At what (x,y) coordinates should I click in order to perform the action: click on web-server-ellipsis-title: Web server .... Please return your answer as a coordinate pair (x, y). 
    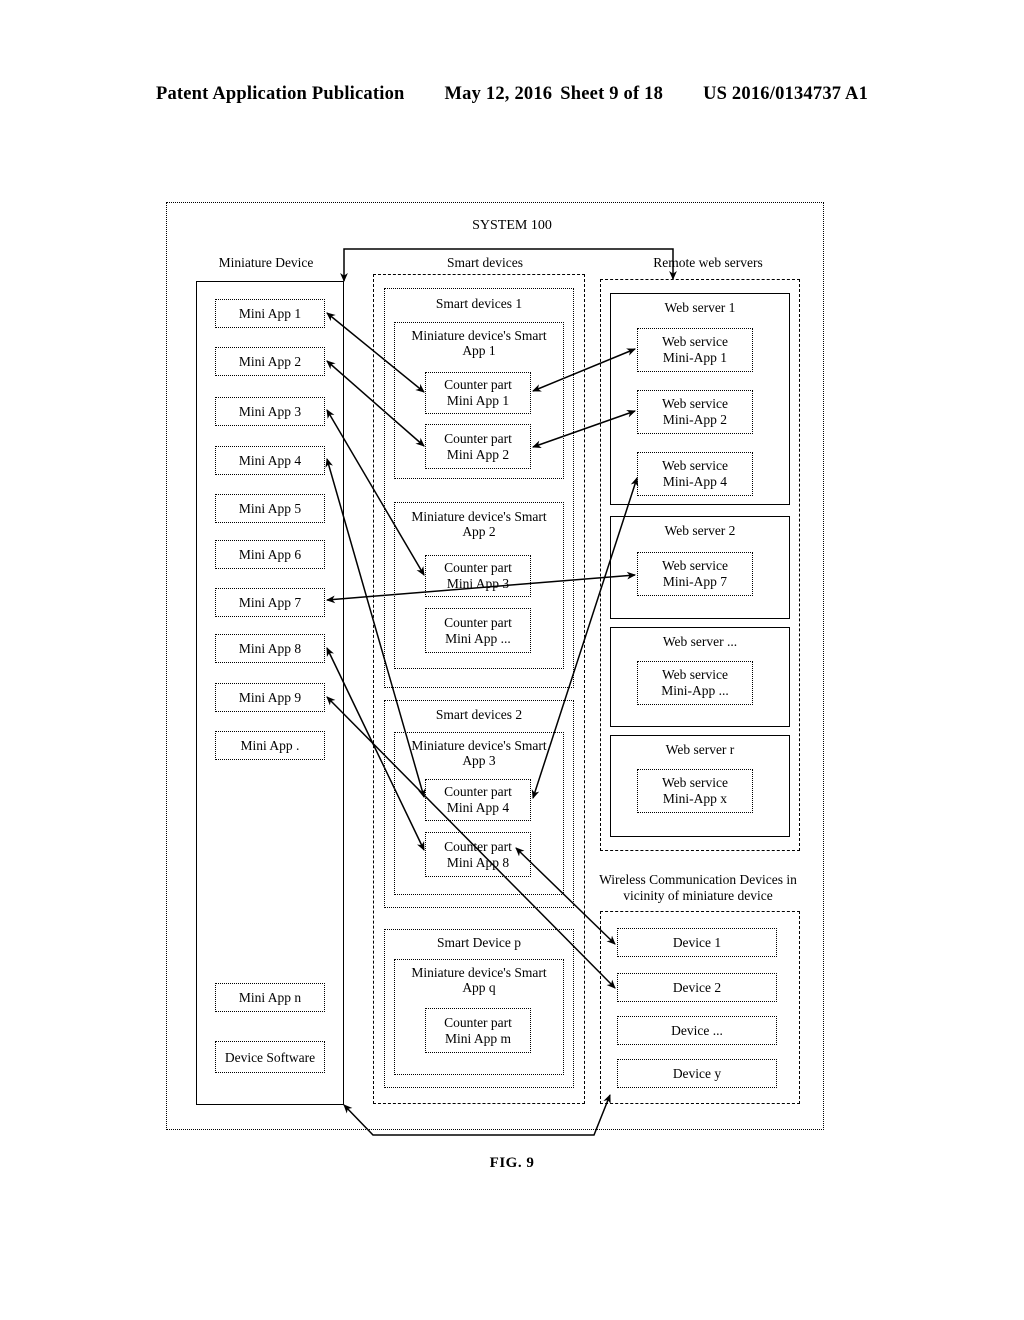
    Looking at the image, I should click on (700, 641).